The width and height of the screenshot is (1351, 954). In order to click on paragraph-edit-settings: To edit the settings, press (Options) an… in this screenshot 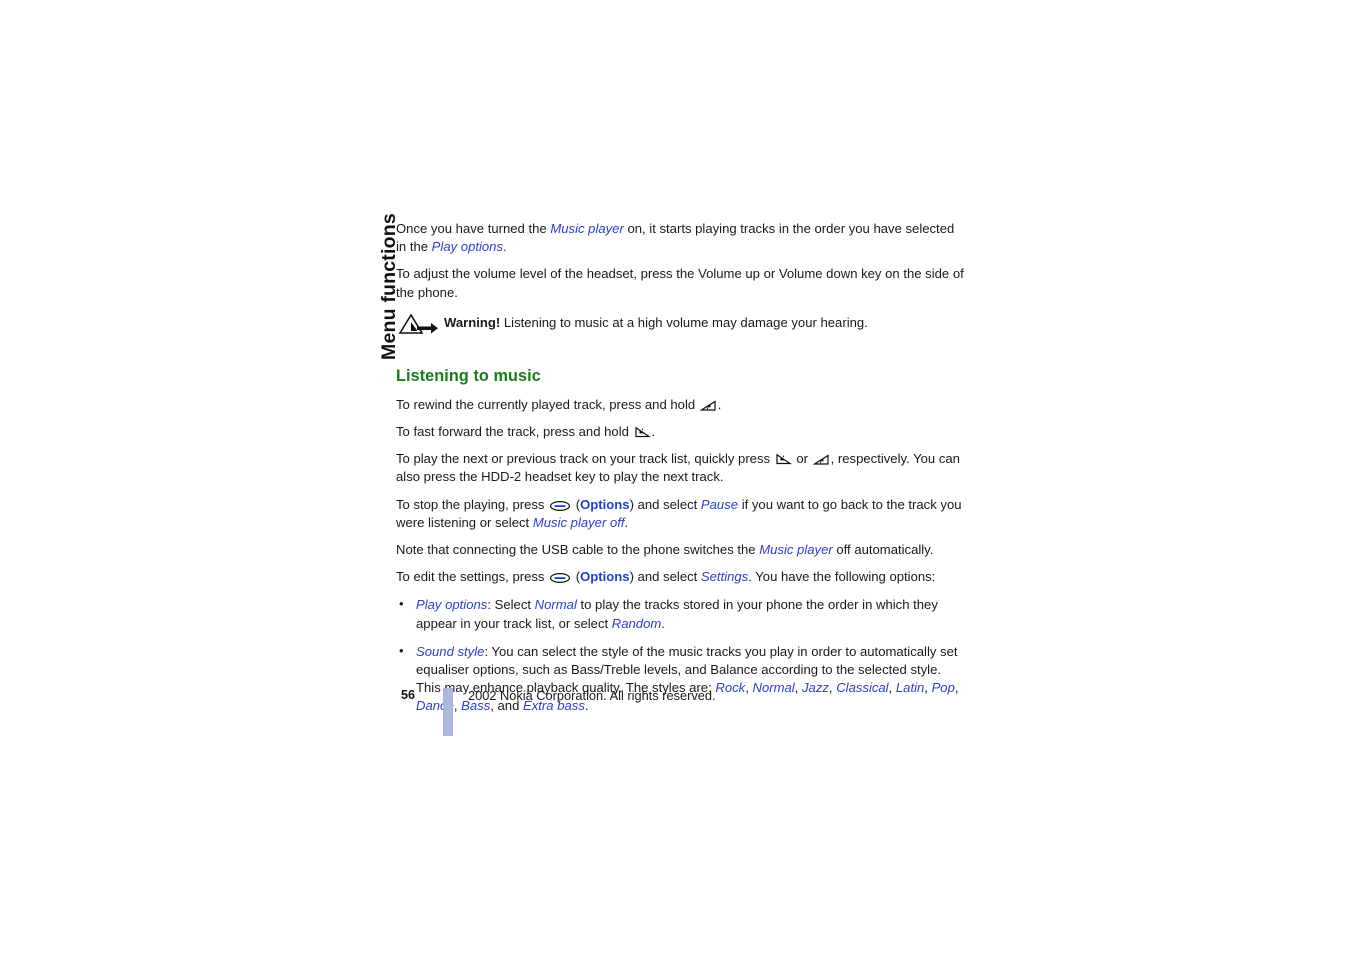, I will do `click(681, 577)`.